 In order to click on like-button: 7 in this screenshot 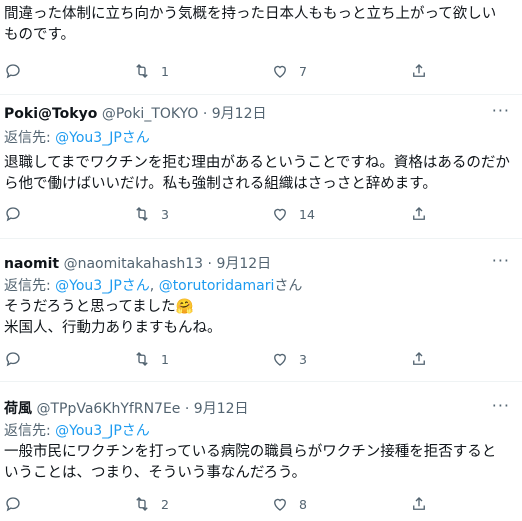, I will do `click(289, 71)`.